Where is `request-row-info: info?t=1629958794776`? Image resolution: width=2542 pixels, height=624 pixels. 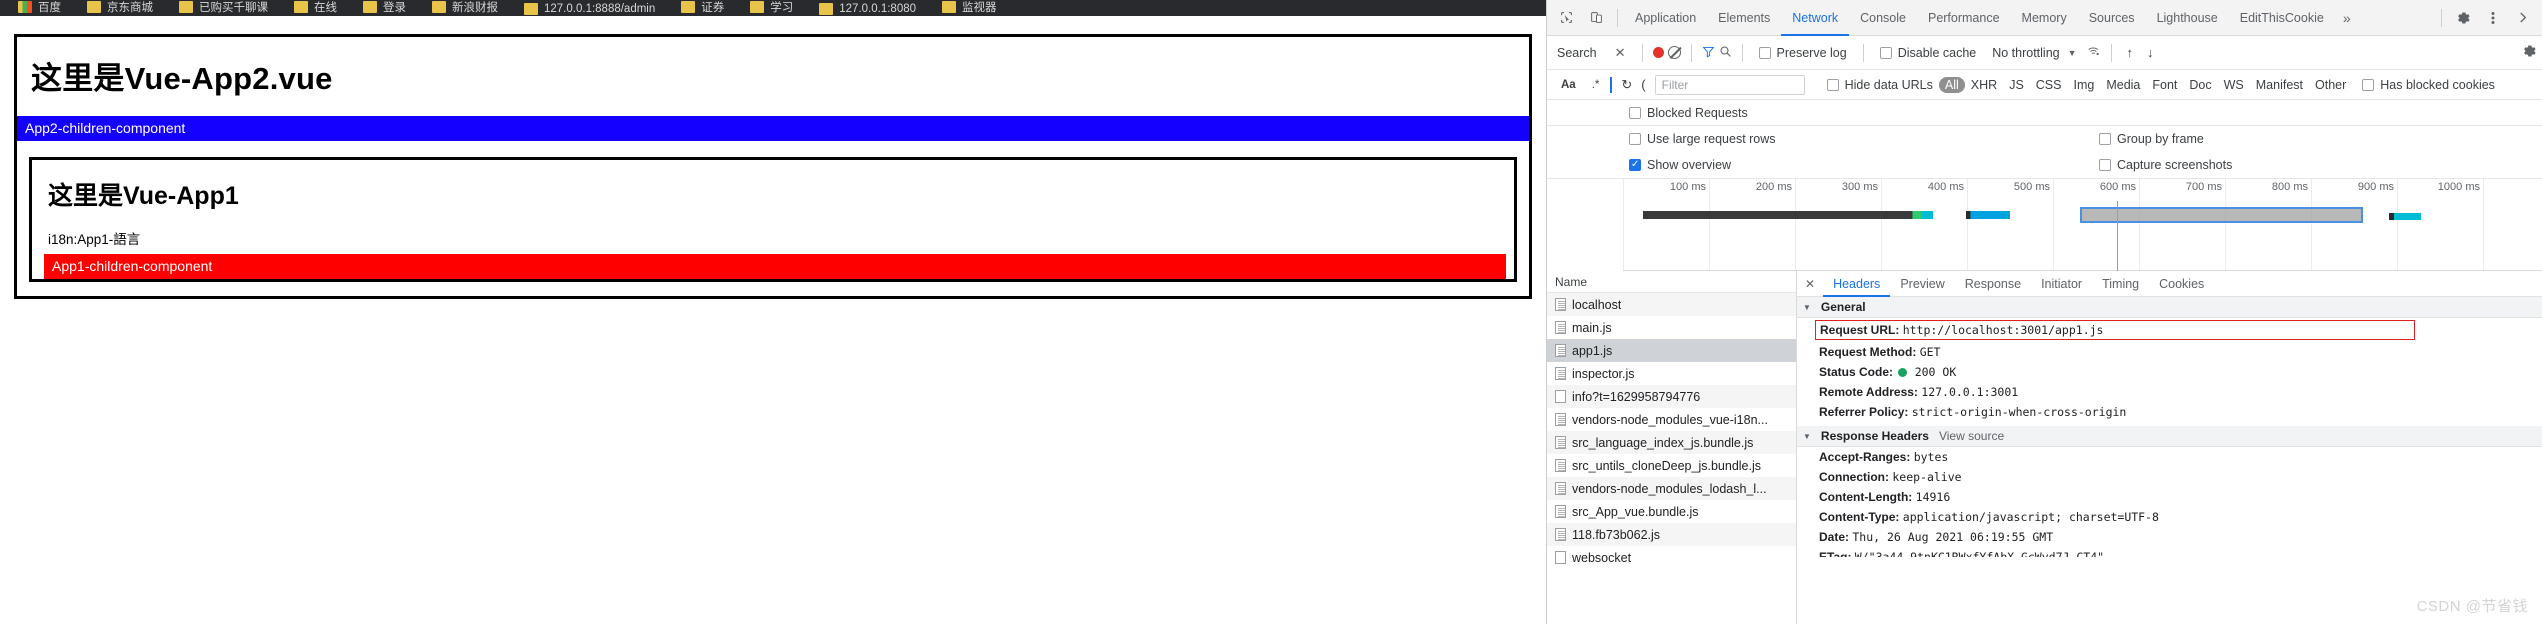 request-row-info: info?t=1629958794776 is located at coordinates (1671, 396).